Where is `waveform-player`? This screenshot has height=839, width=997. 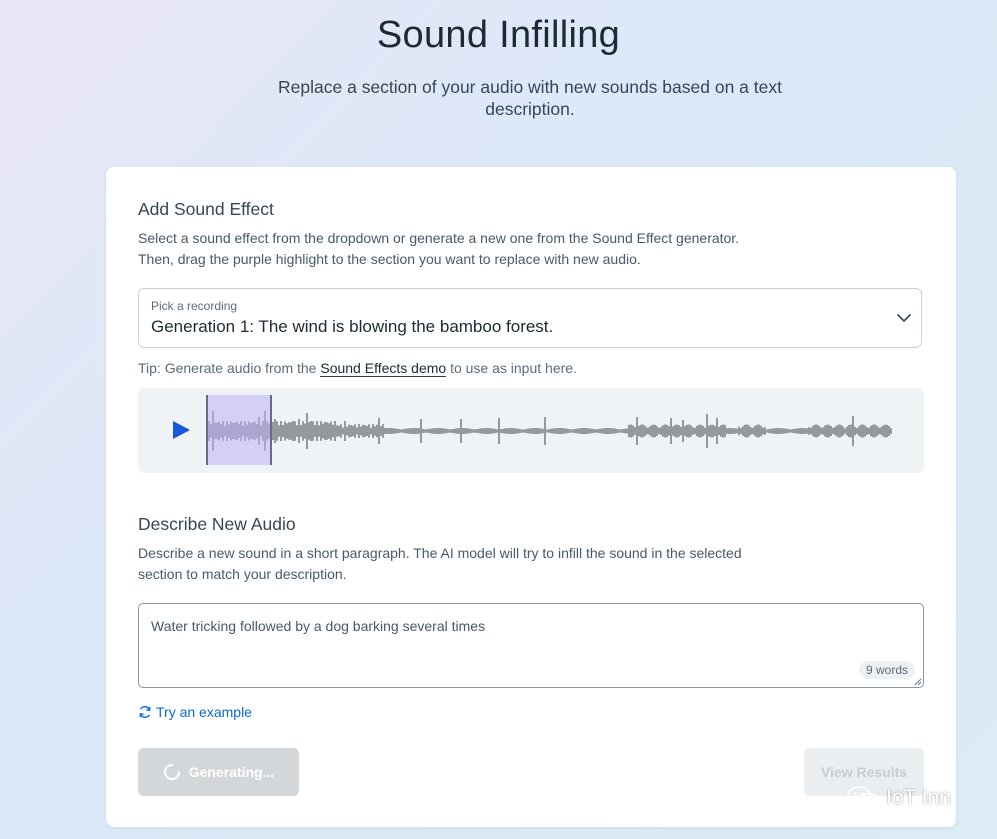 waveform-player is located at coordinates (531, 430).